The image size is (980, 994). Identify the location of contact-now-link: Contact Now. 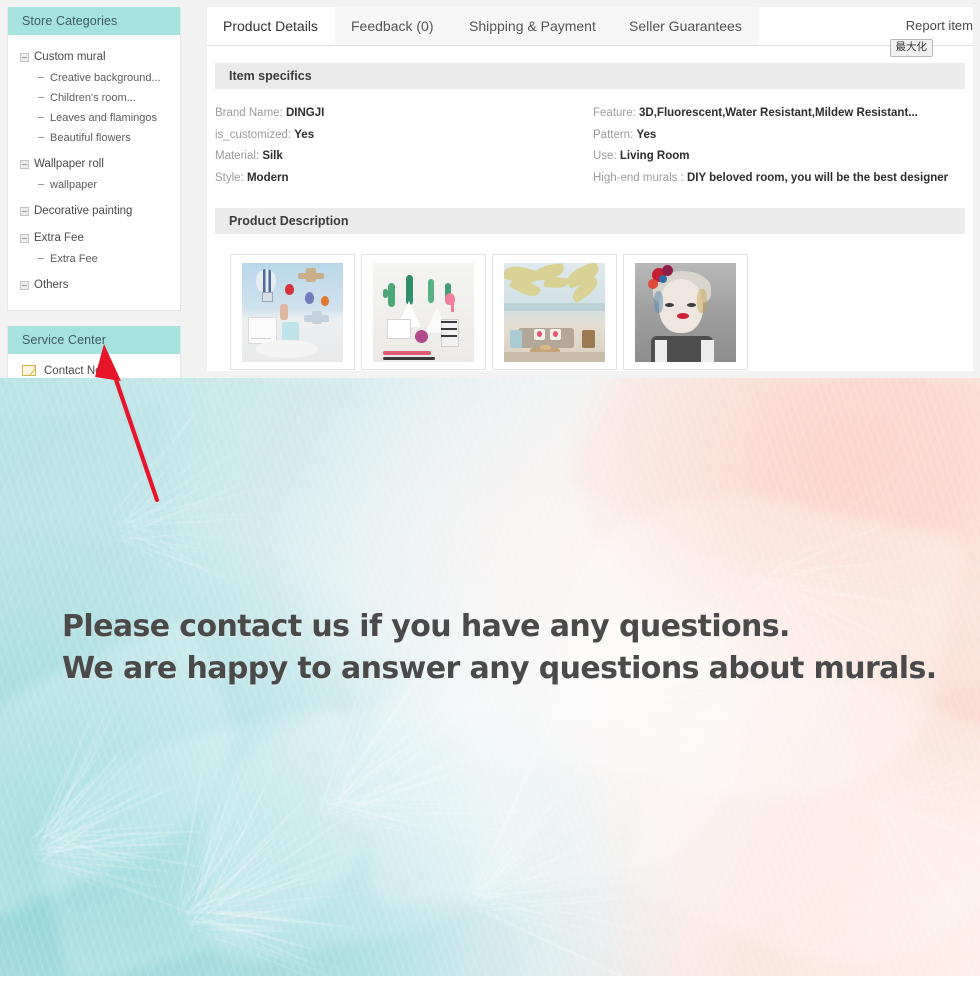
(94, 369).